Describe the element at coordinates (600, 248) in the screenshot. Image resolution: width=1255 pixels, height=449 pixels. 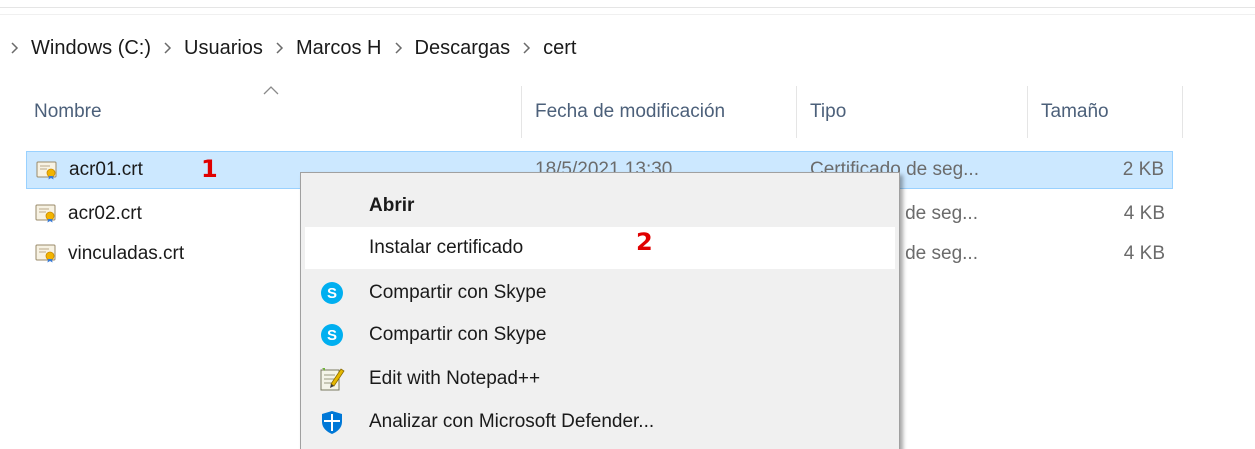
I see `menu-item-install-certificate: Instalar certificado` at that location.